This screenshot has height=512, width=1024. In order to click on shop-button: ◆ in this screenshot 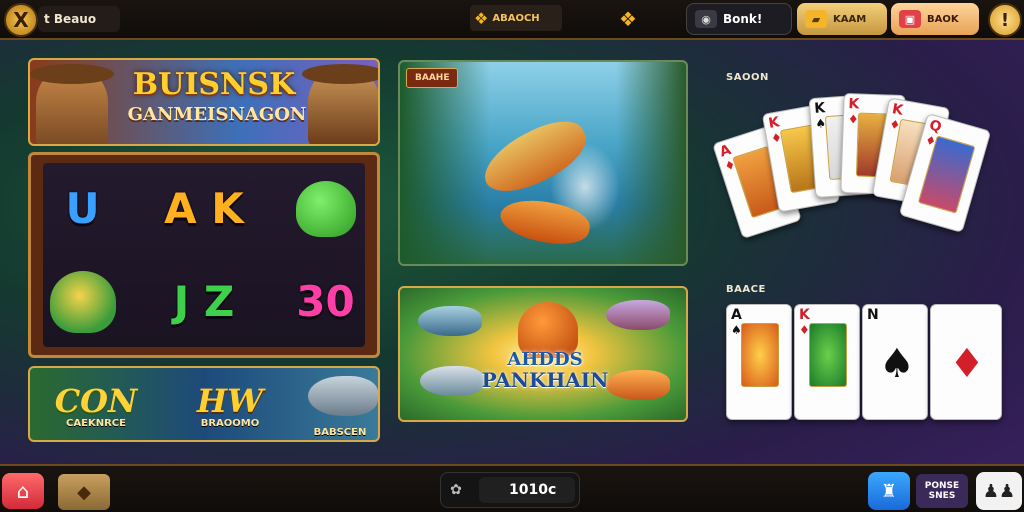, I will do `click(84, 492)`.